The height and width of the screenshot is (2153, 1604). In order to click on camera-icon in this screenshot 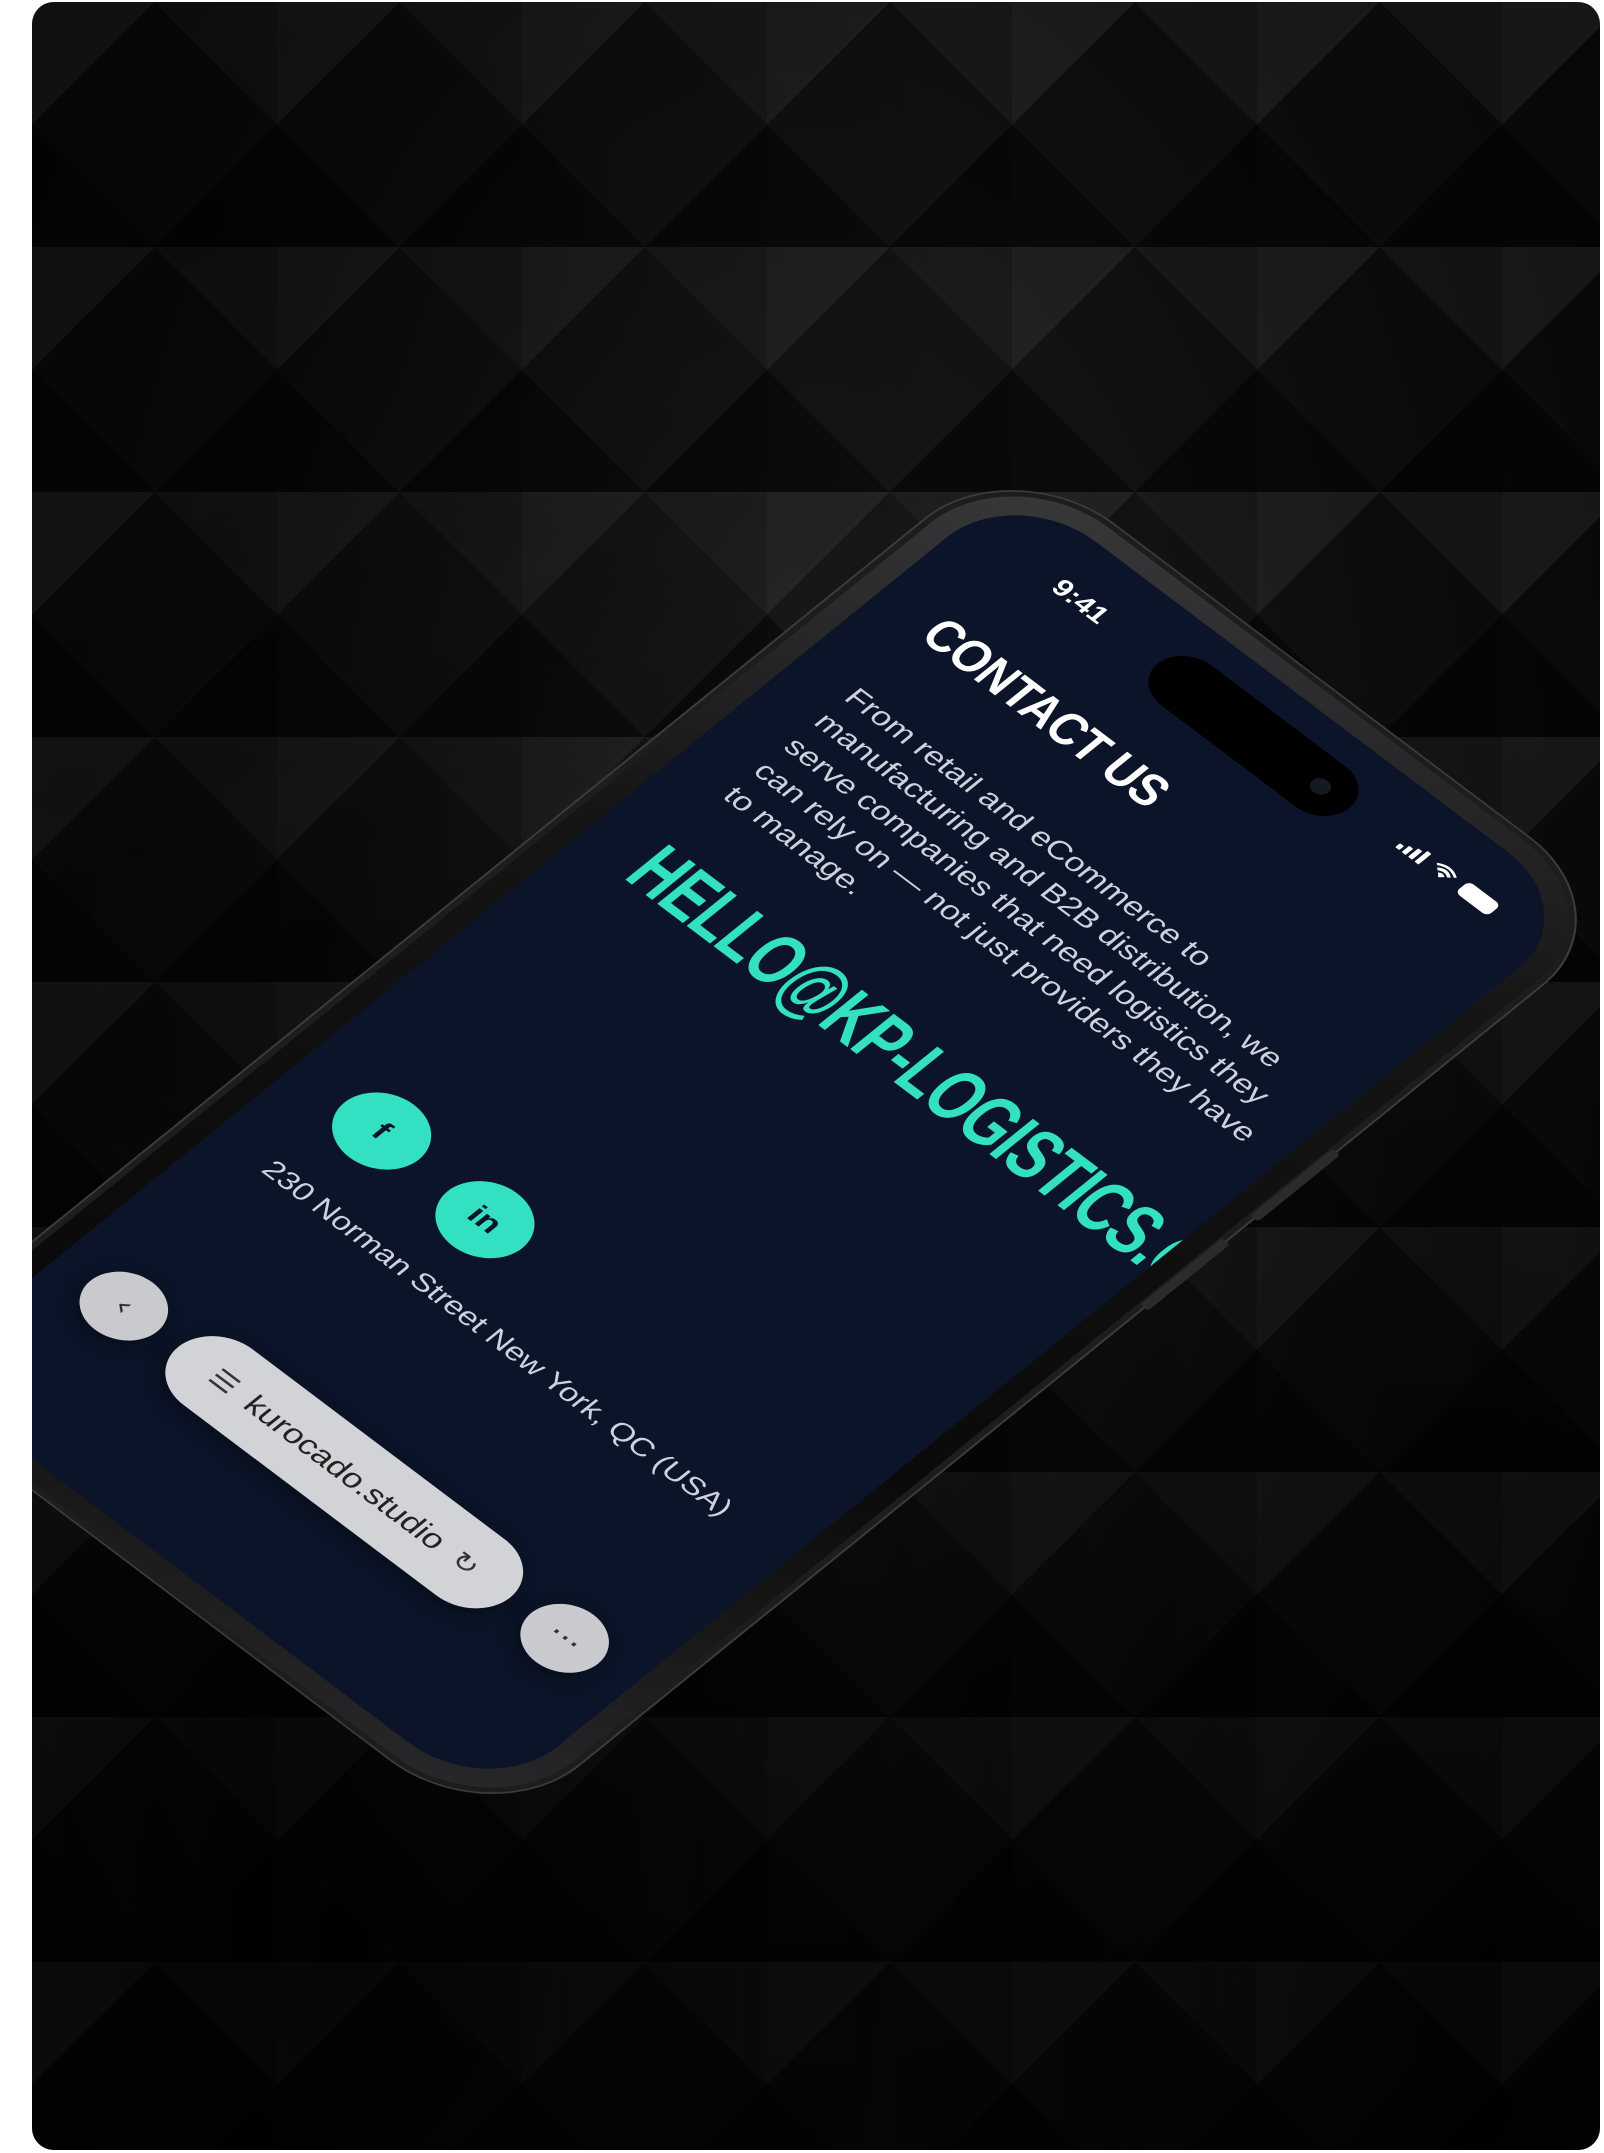, I will do `click(1320, 786)`.